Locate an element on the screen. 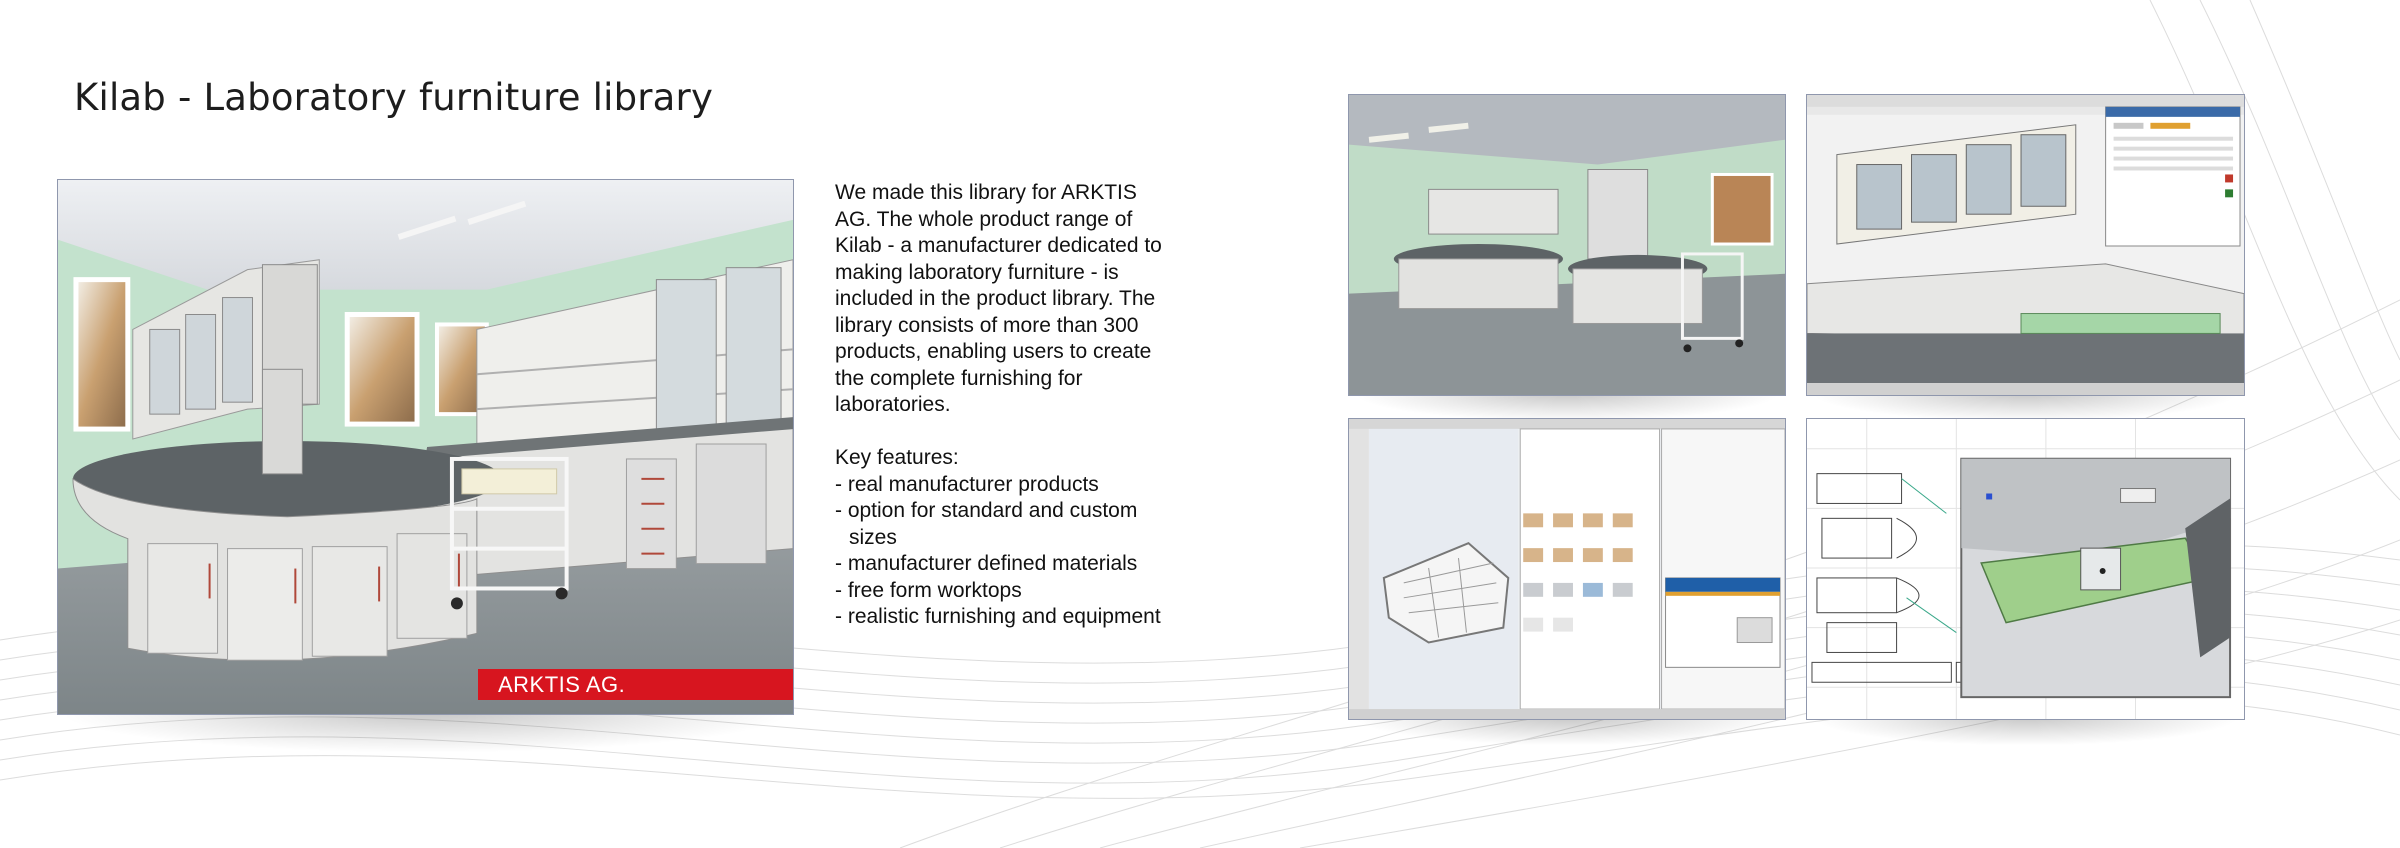  feature-item: - manufacturer defined materials is located at coordinates (986, 563).